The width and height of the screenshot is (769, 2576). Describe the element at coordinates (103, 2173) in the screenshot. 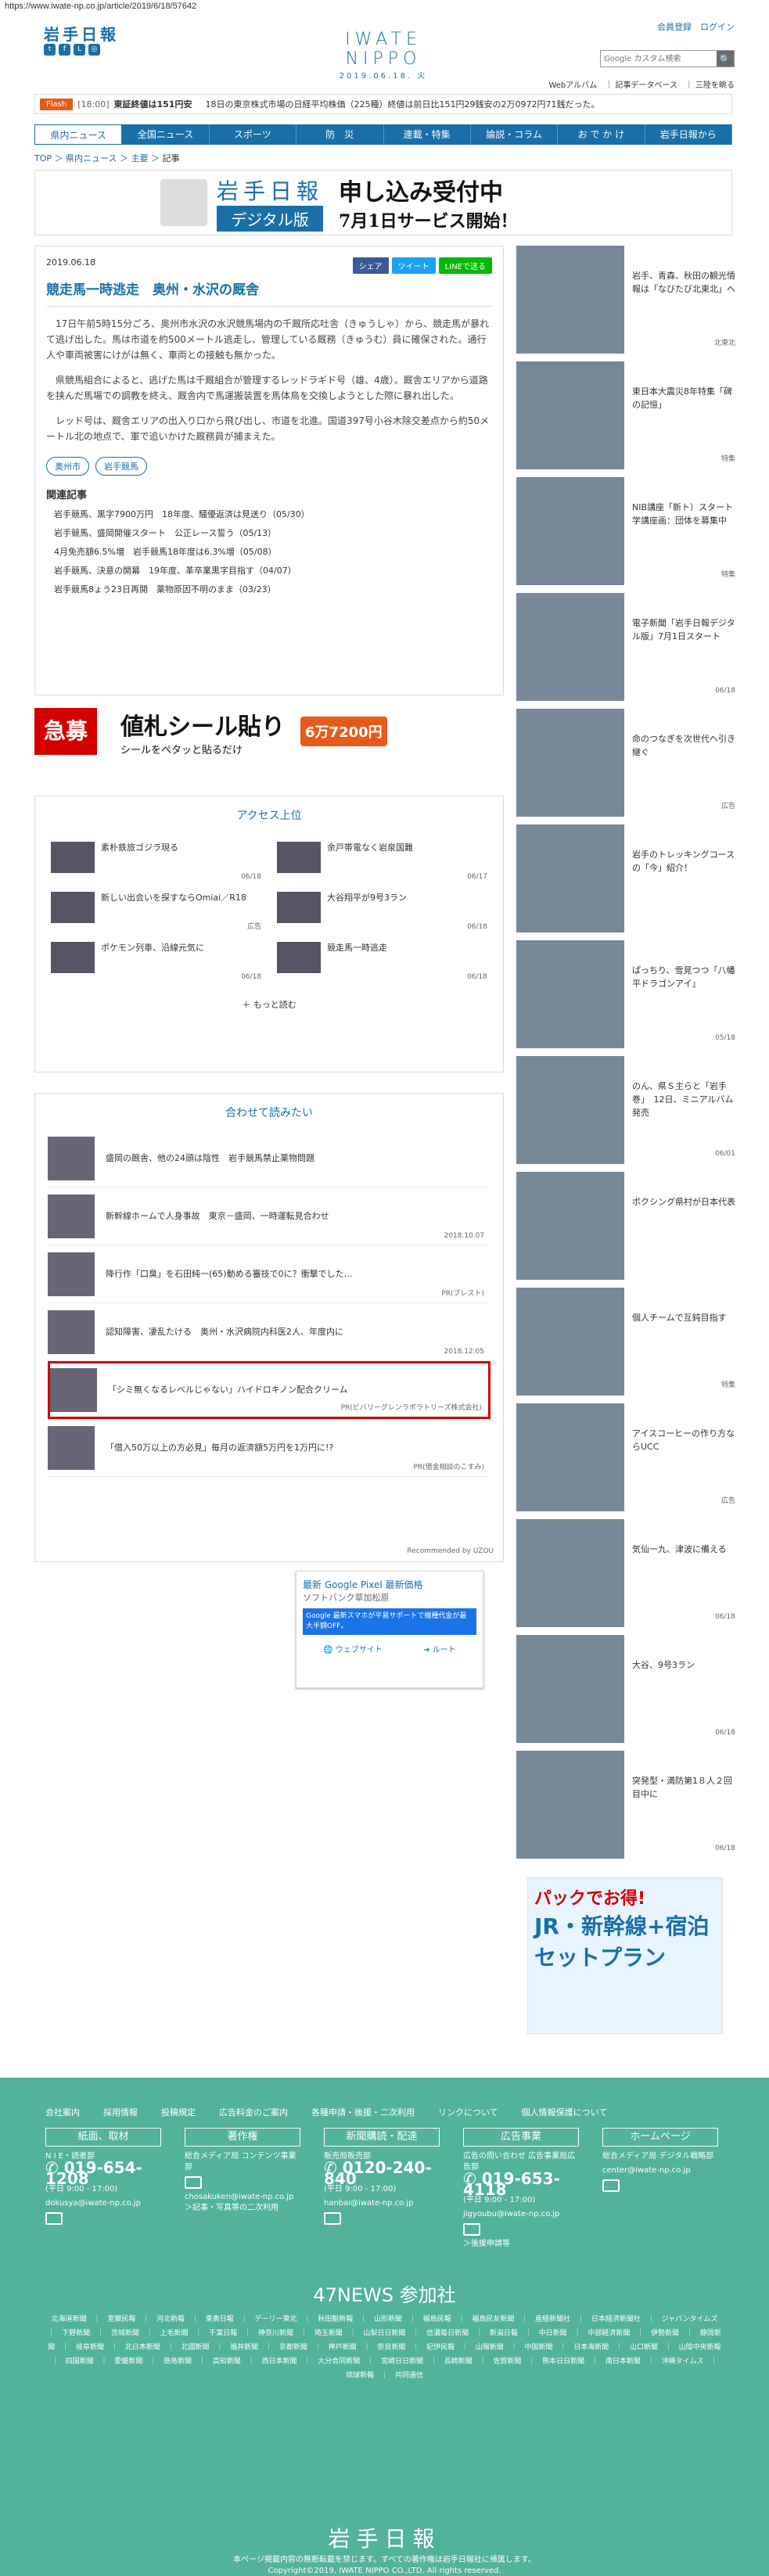

I see `contact-tel: ✆ 019-654-1208` at that location.